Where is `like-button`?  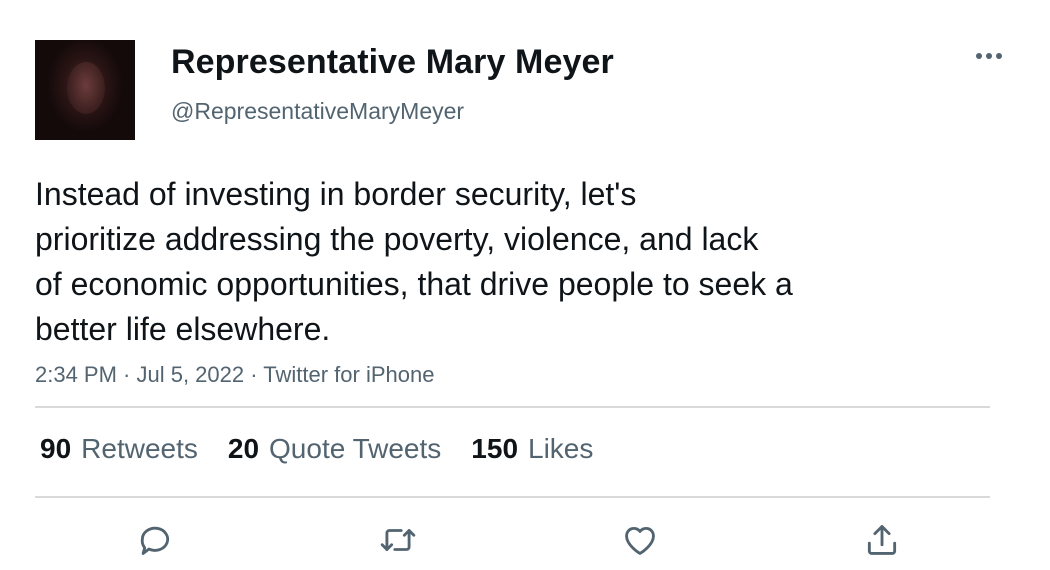 like-button is located at coordinates (640, 540).